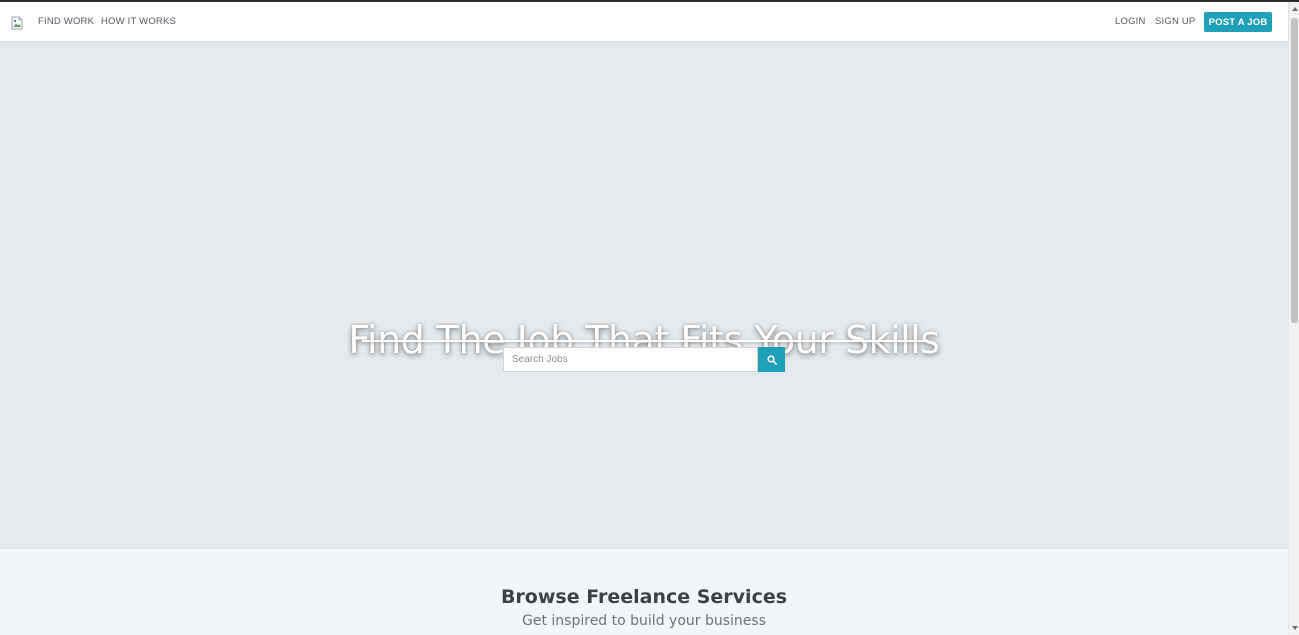 The width and height of the screenshot is (1299, 635). I want to click on scroll-up-arrow-icon, so click(1295, 9).